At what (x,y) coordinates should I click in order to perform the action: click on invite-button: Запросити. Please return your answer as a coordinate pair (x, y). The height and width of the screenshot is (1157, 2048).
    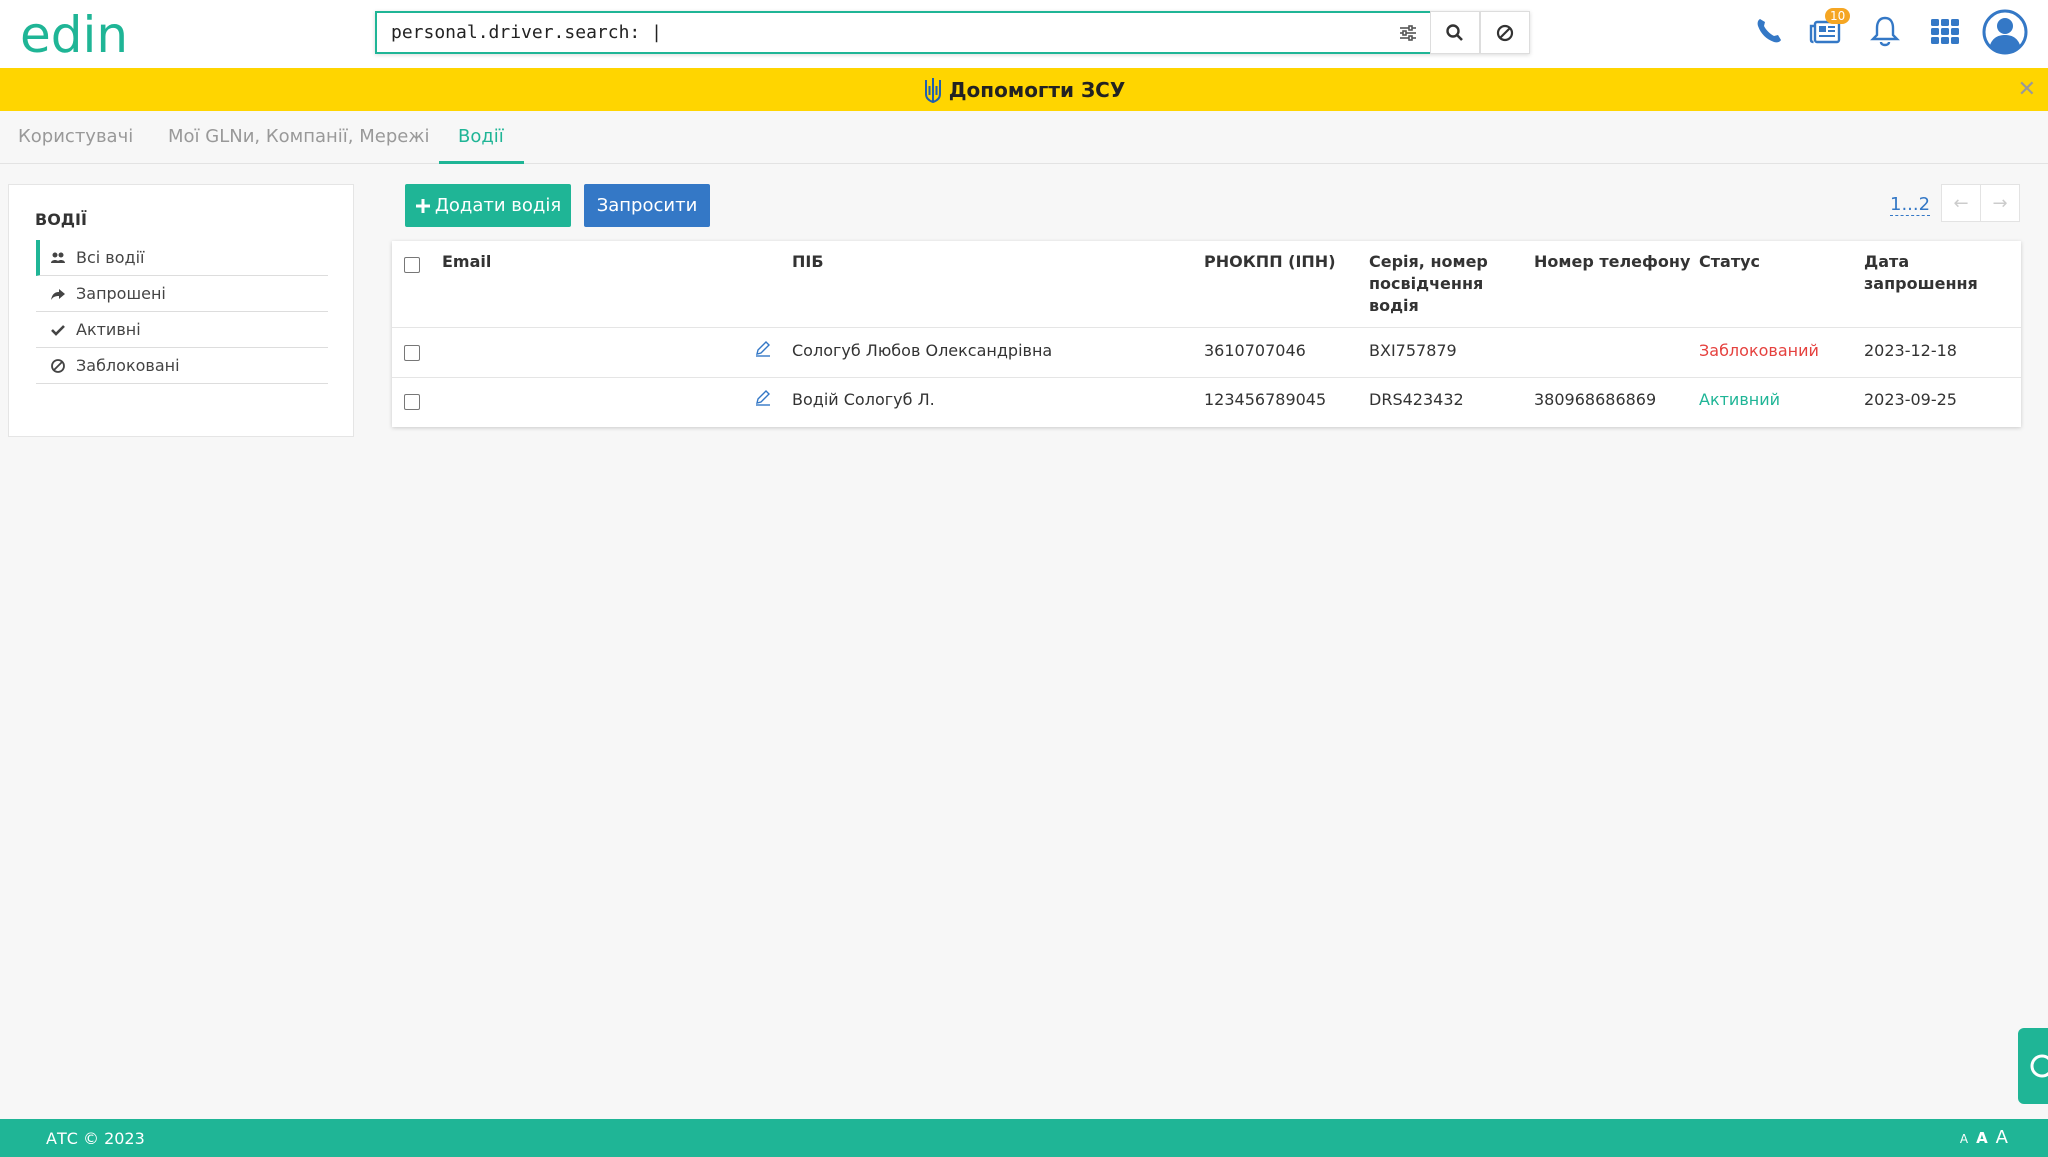
    Looking at the image, I should click on (647, 205).